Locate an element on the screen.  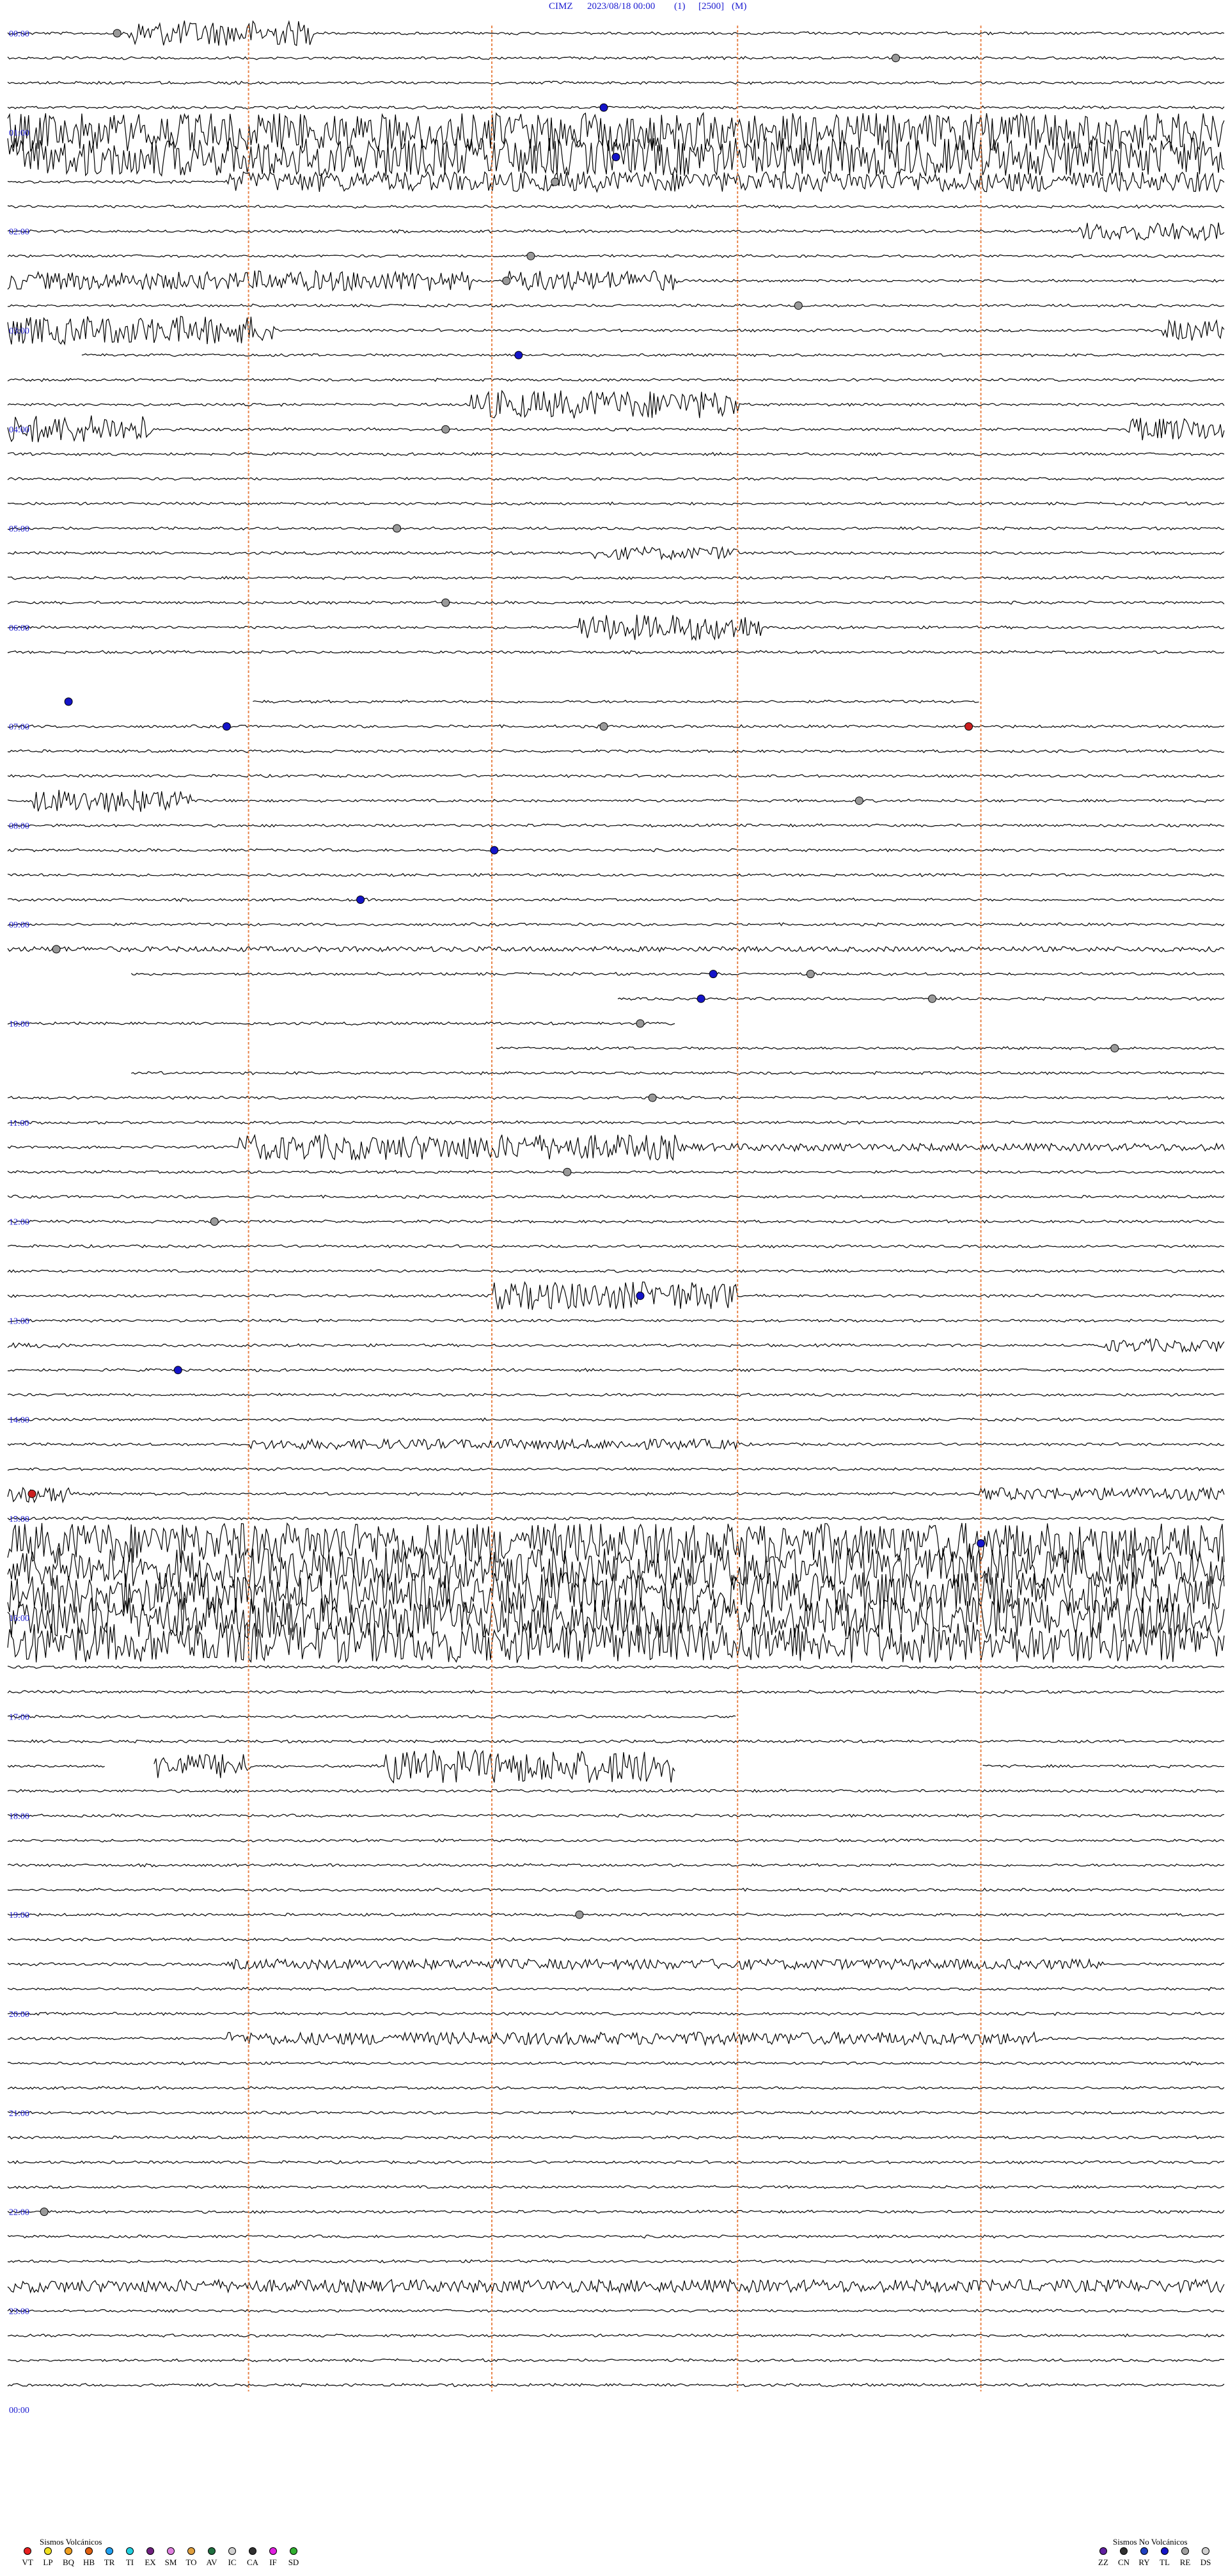
legend-non-volcanic-title: Sismos No Volcánicos is located at coordinates (1150, 2542).